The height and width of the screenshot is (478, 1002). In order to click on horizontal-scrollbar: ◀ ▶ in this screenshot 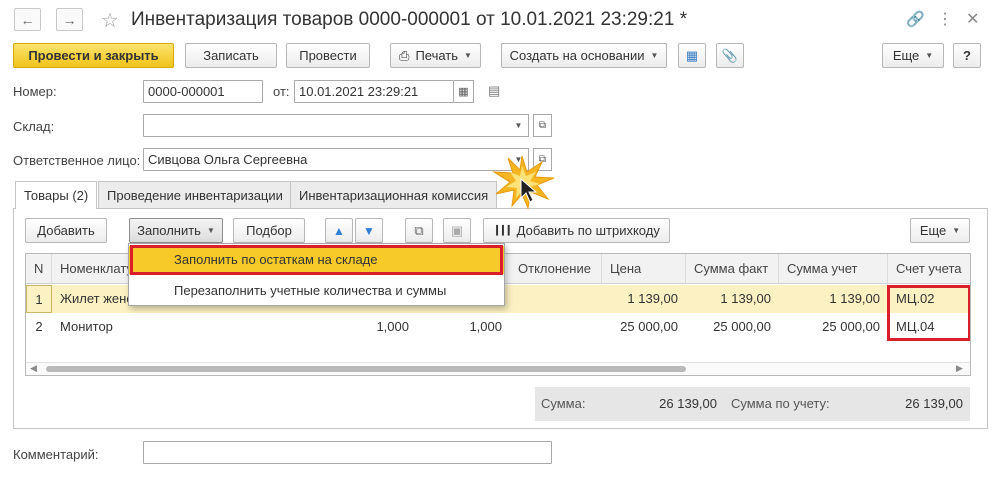, I will do `click(498, 368)`.